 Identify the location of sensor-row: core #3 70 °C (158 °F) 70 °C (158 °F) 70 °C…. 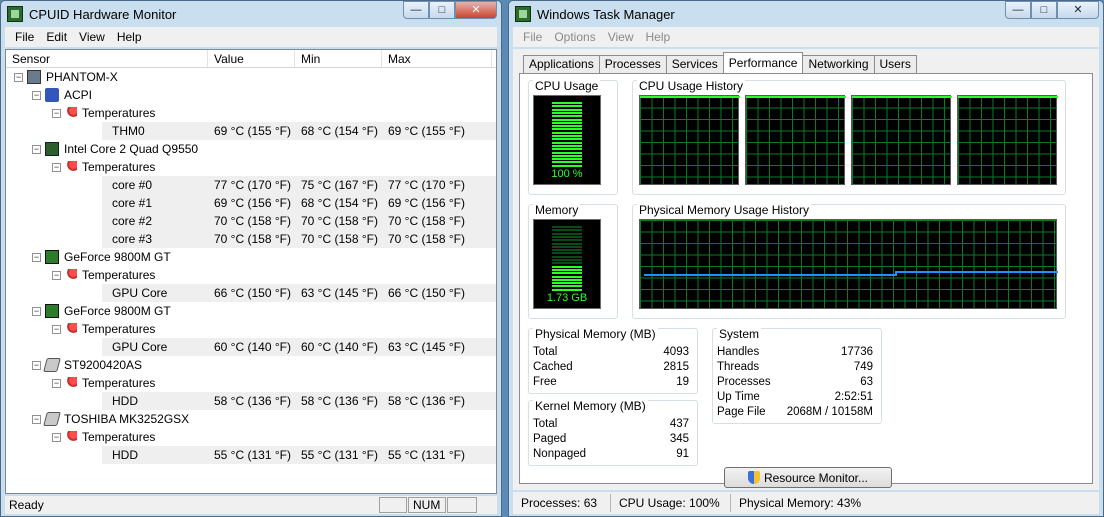
(251, 239).